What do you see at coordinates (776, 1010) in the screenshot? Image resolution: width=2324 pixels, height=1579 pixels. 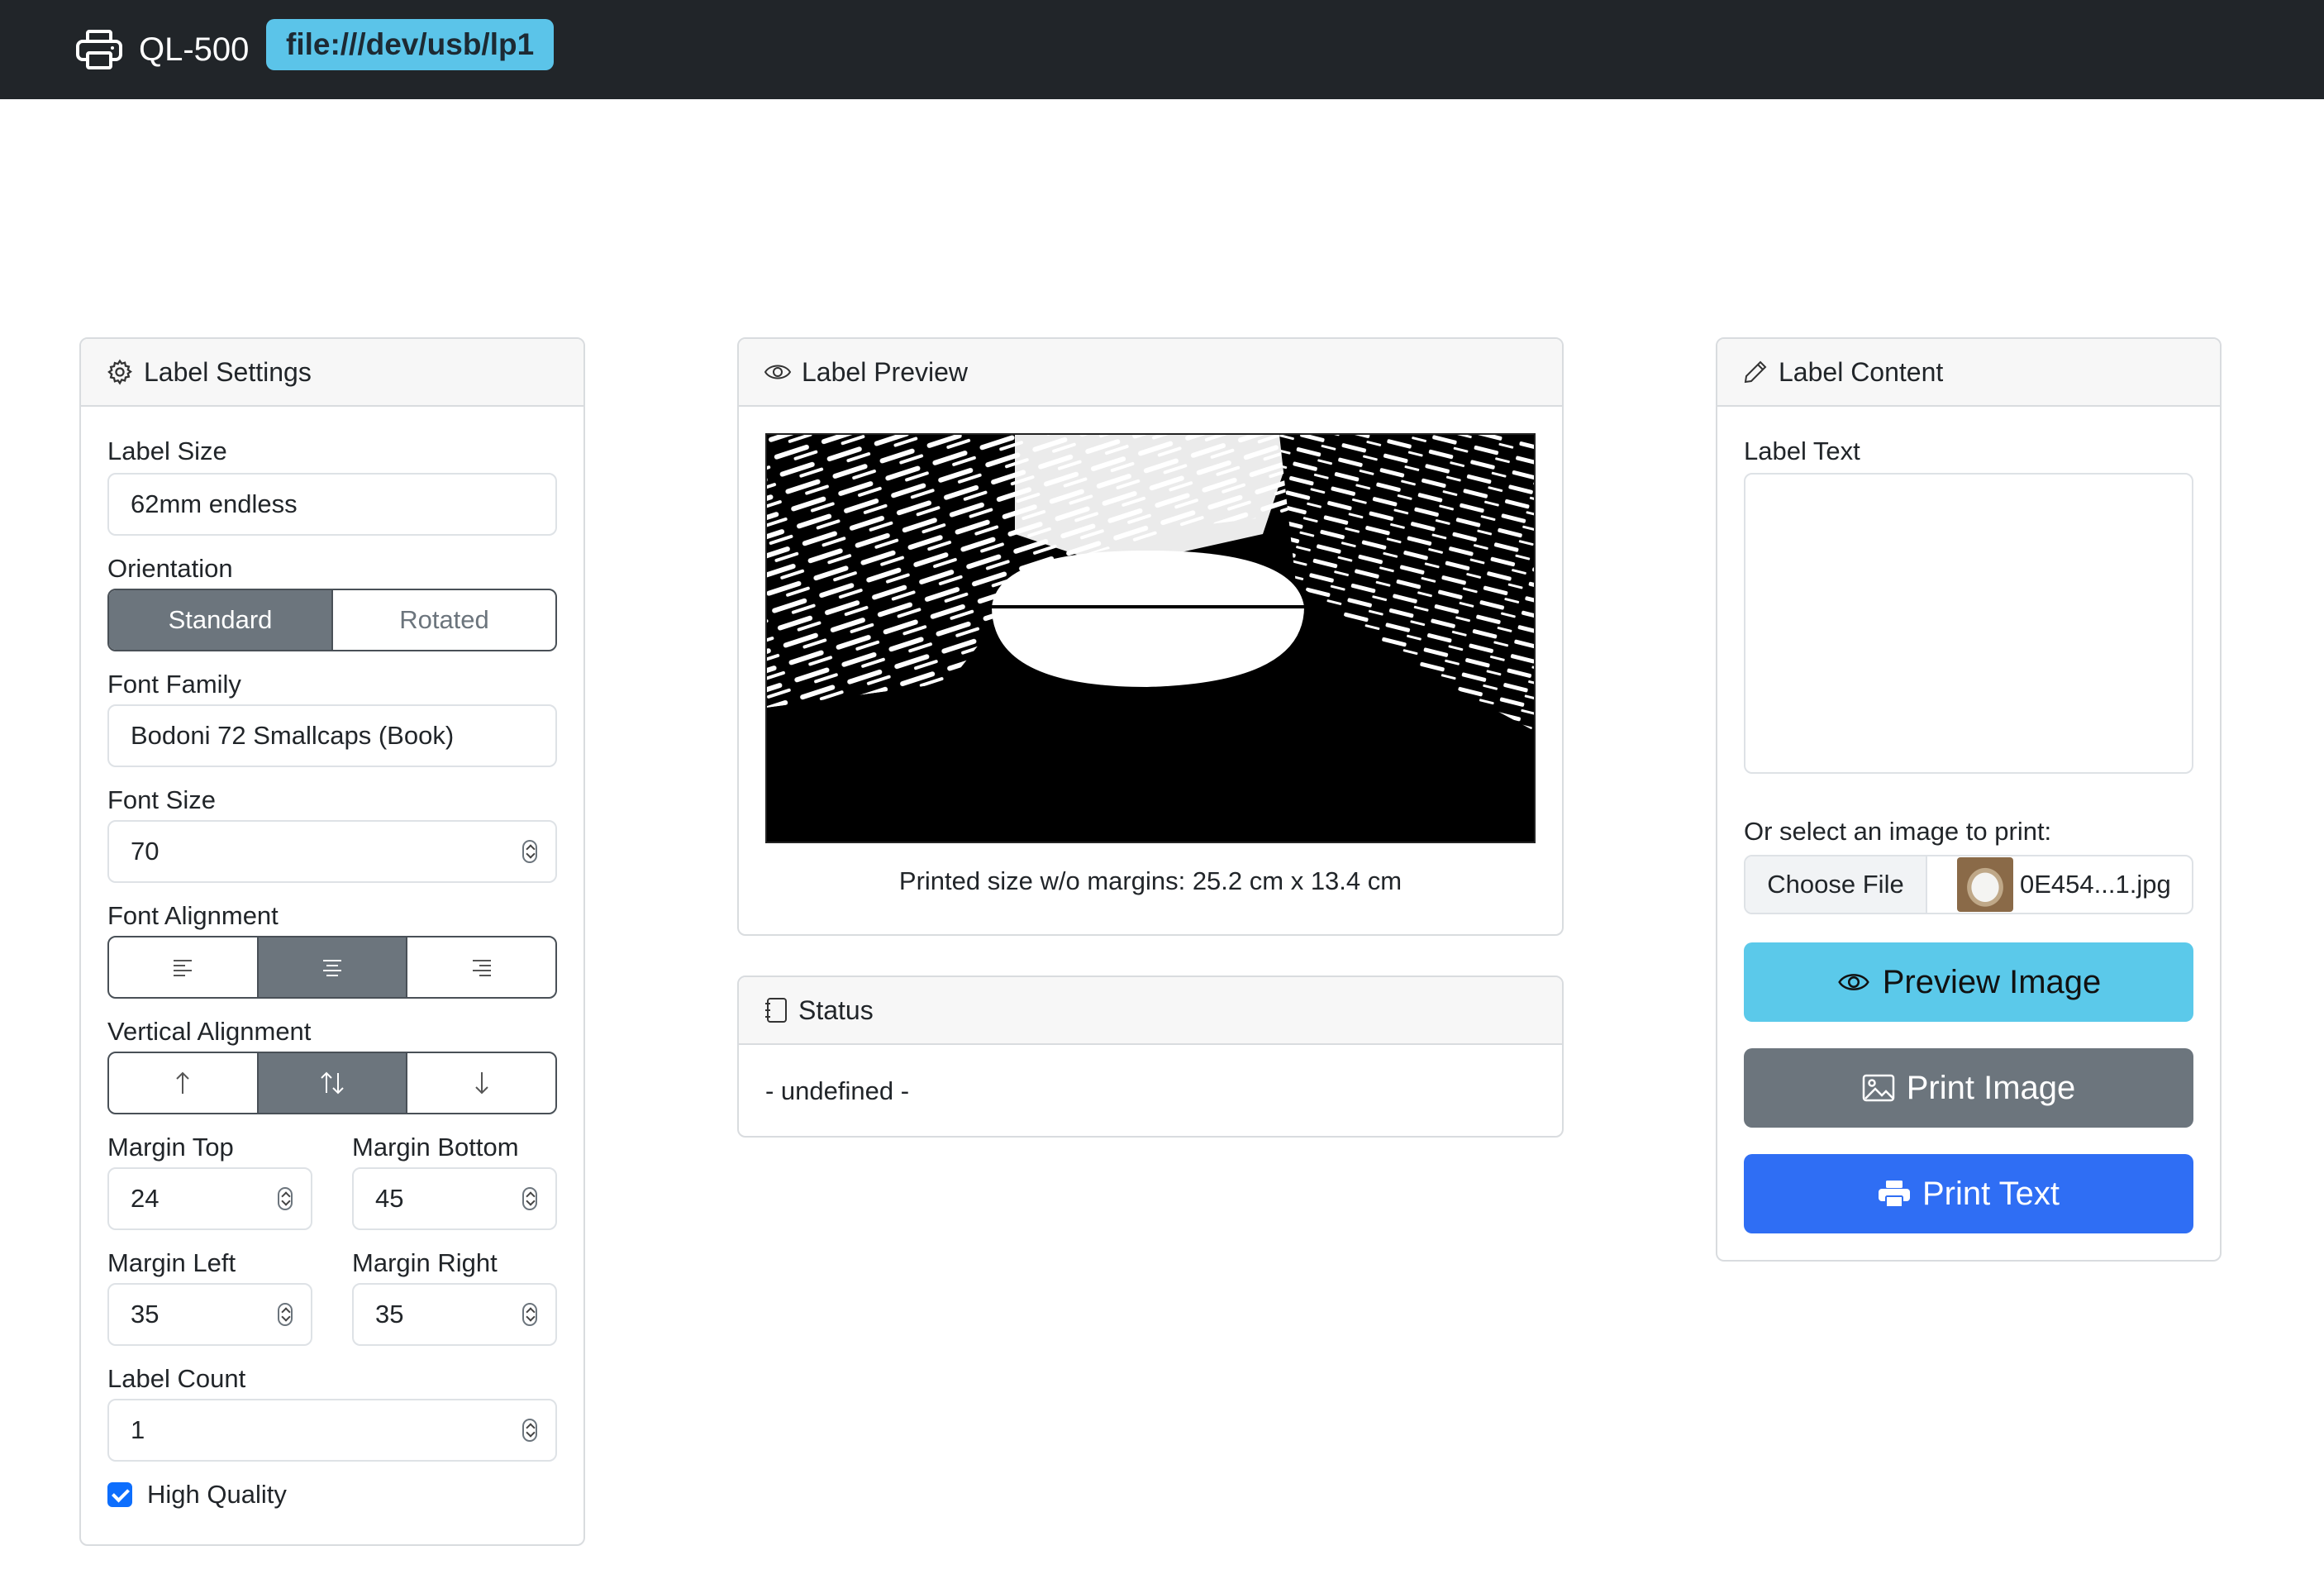 I see `notepad-icon` at bounding box center [776, 1010].